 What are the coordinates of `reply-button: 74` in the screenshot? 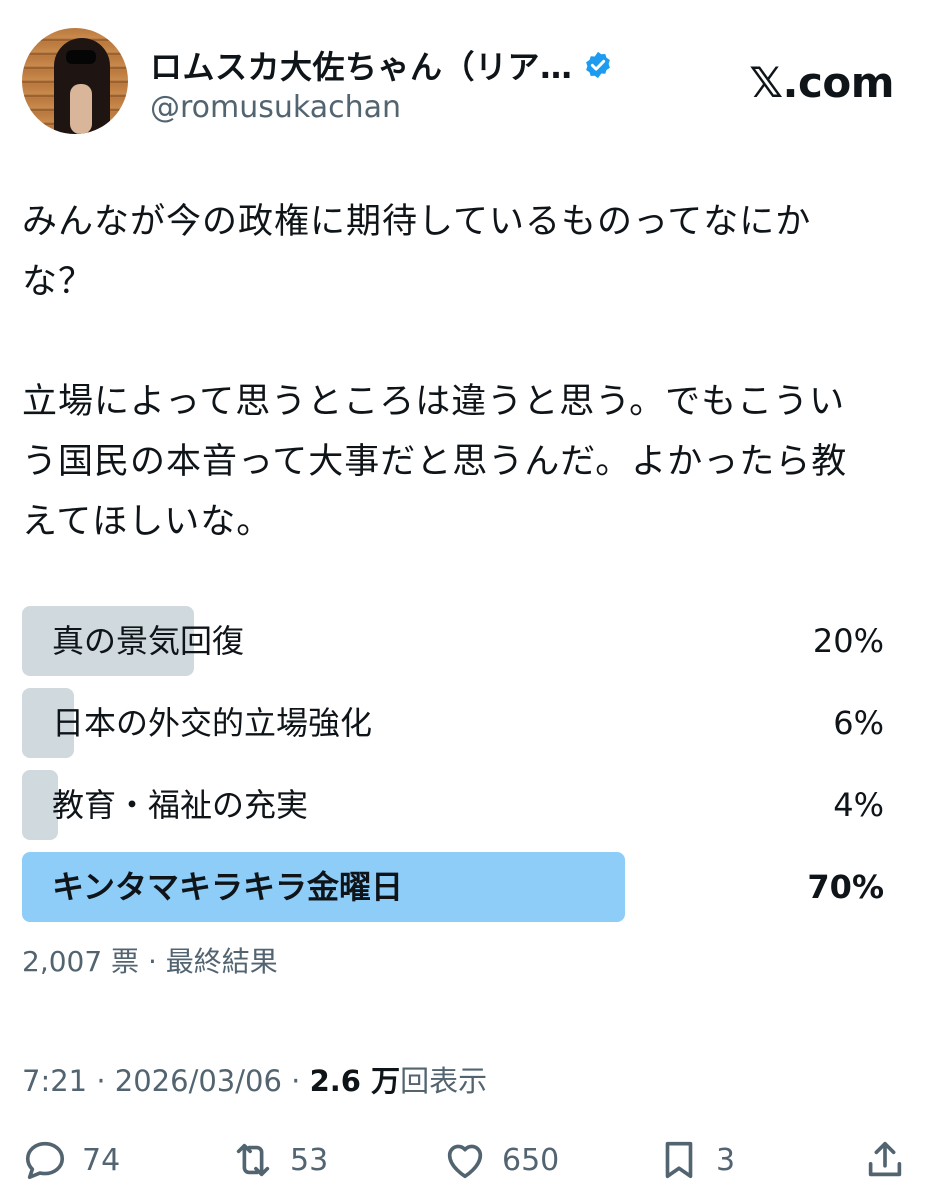 It's located at (71, 1160).